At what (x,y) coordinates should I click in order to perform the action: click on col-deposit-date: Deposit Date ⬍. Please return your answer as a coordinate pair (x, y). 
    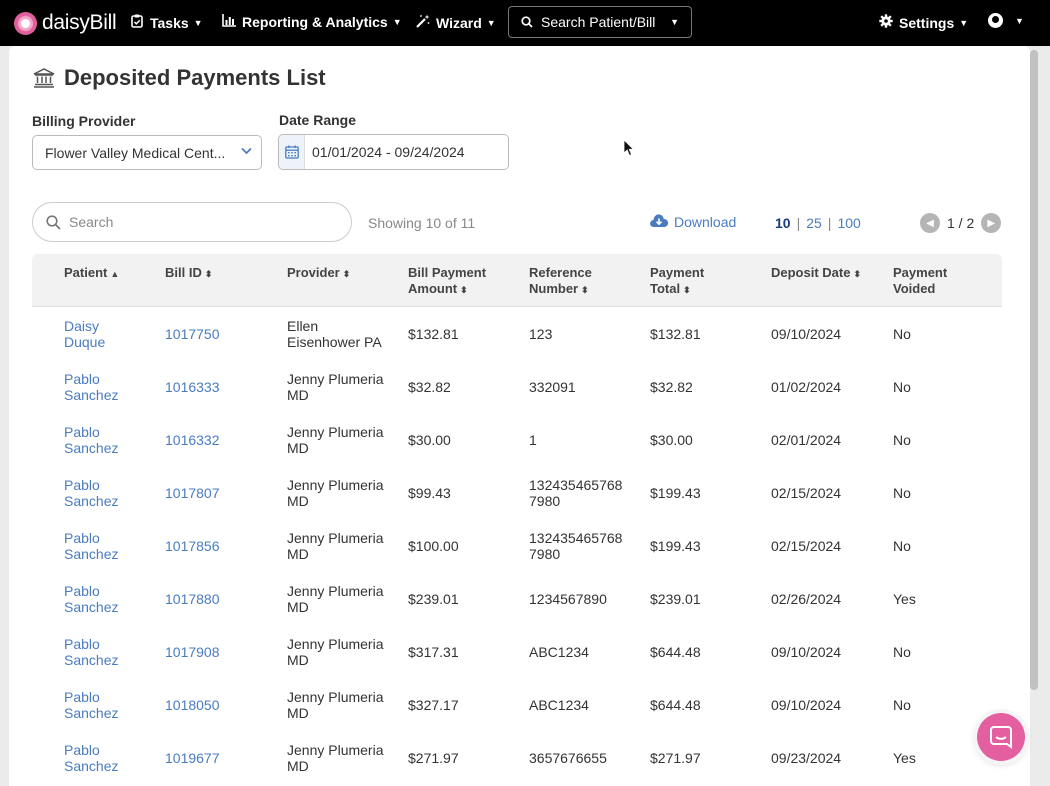
    Looking at the image, I should click on (816, 273).